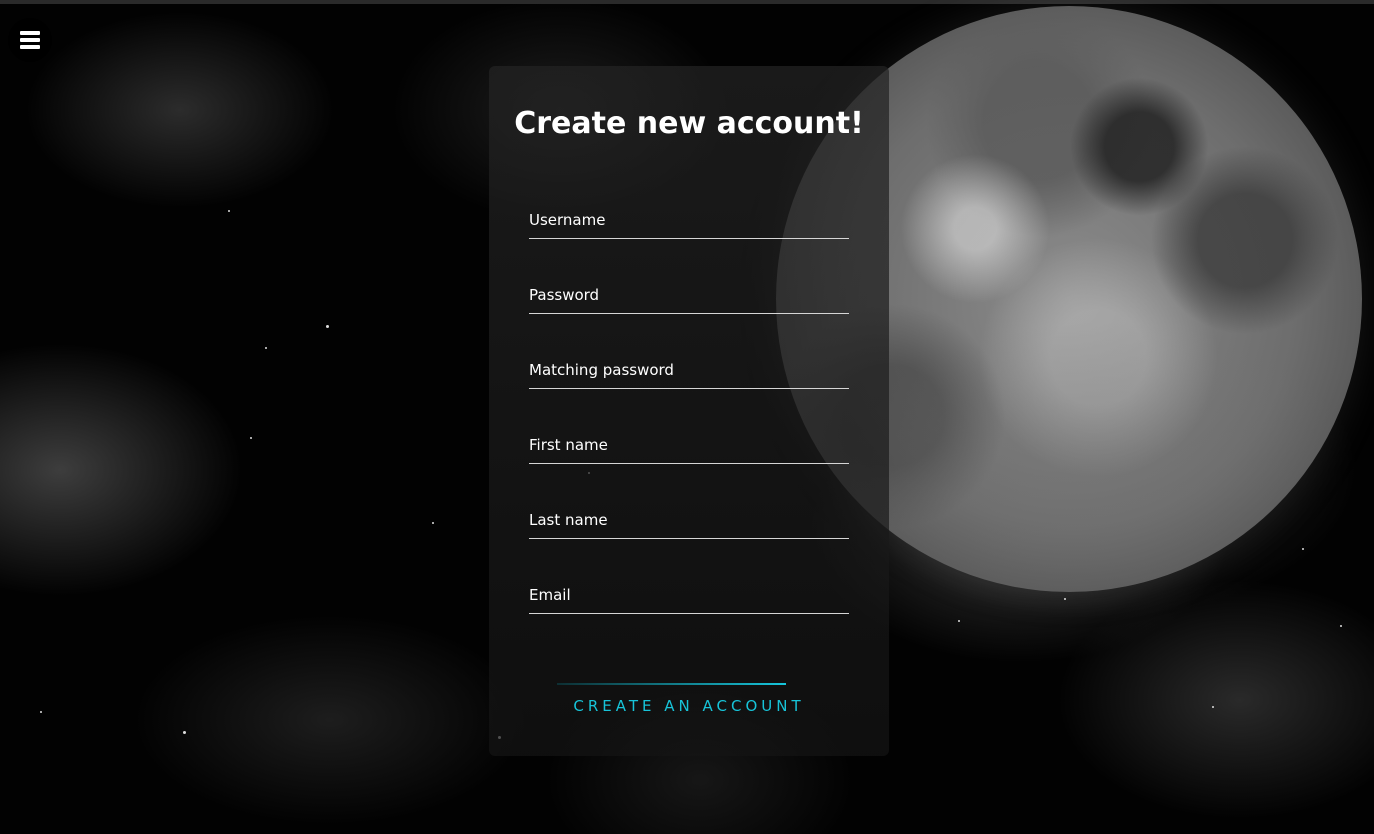 Image resolution: width=1374 pixels, height=834 pixels. I want to click on first-name-input, so click(689, 448).